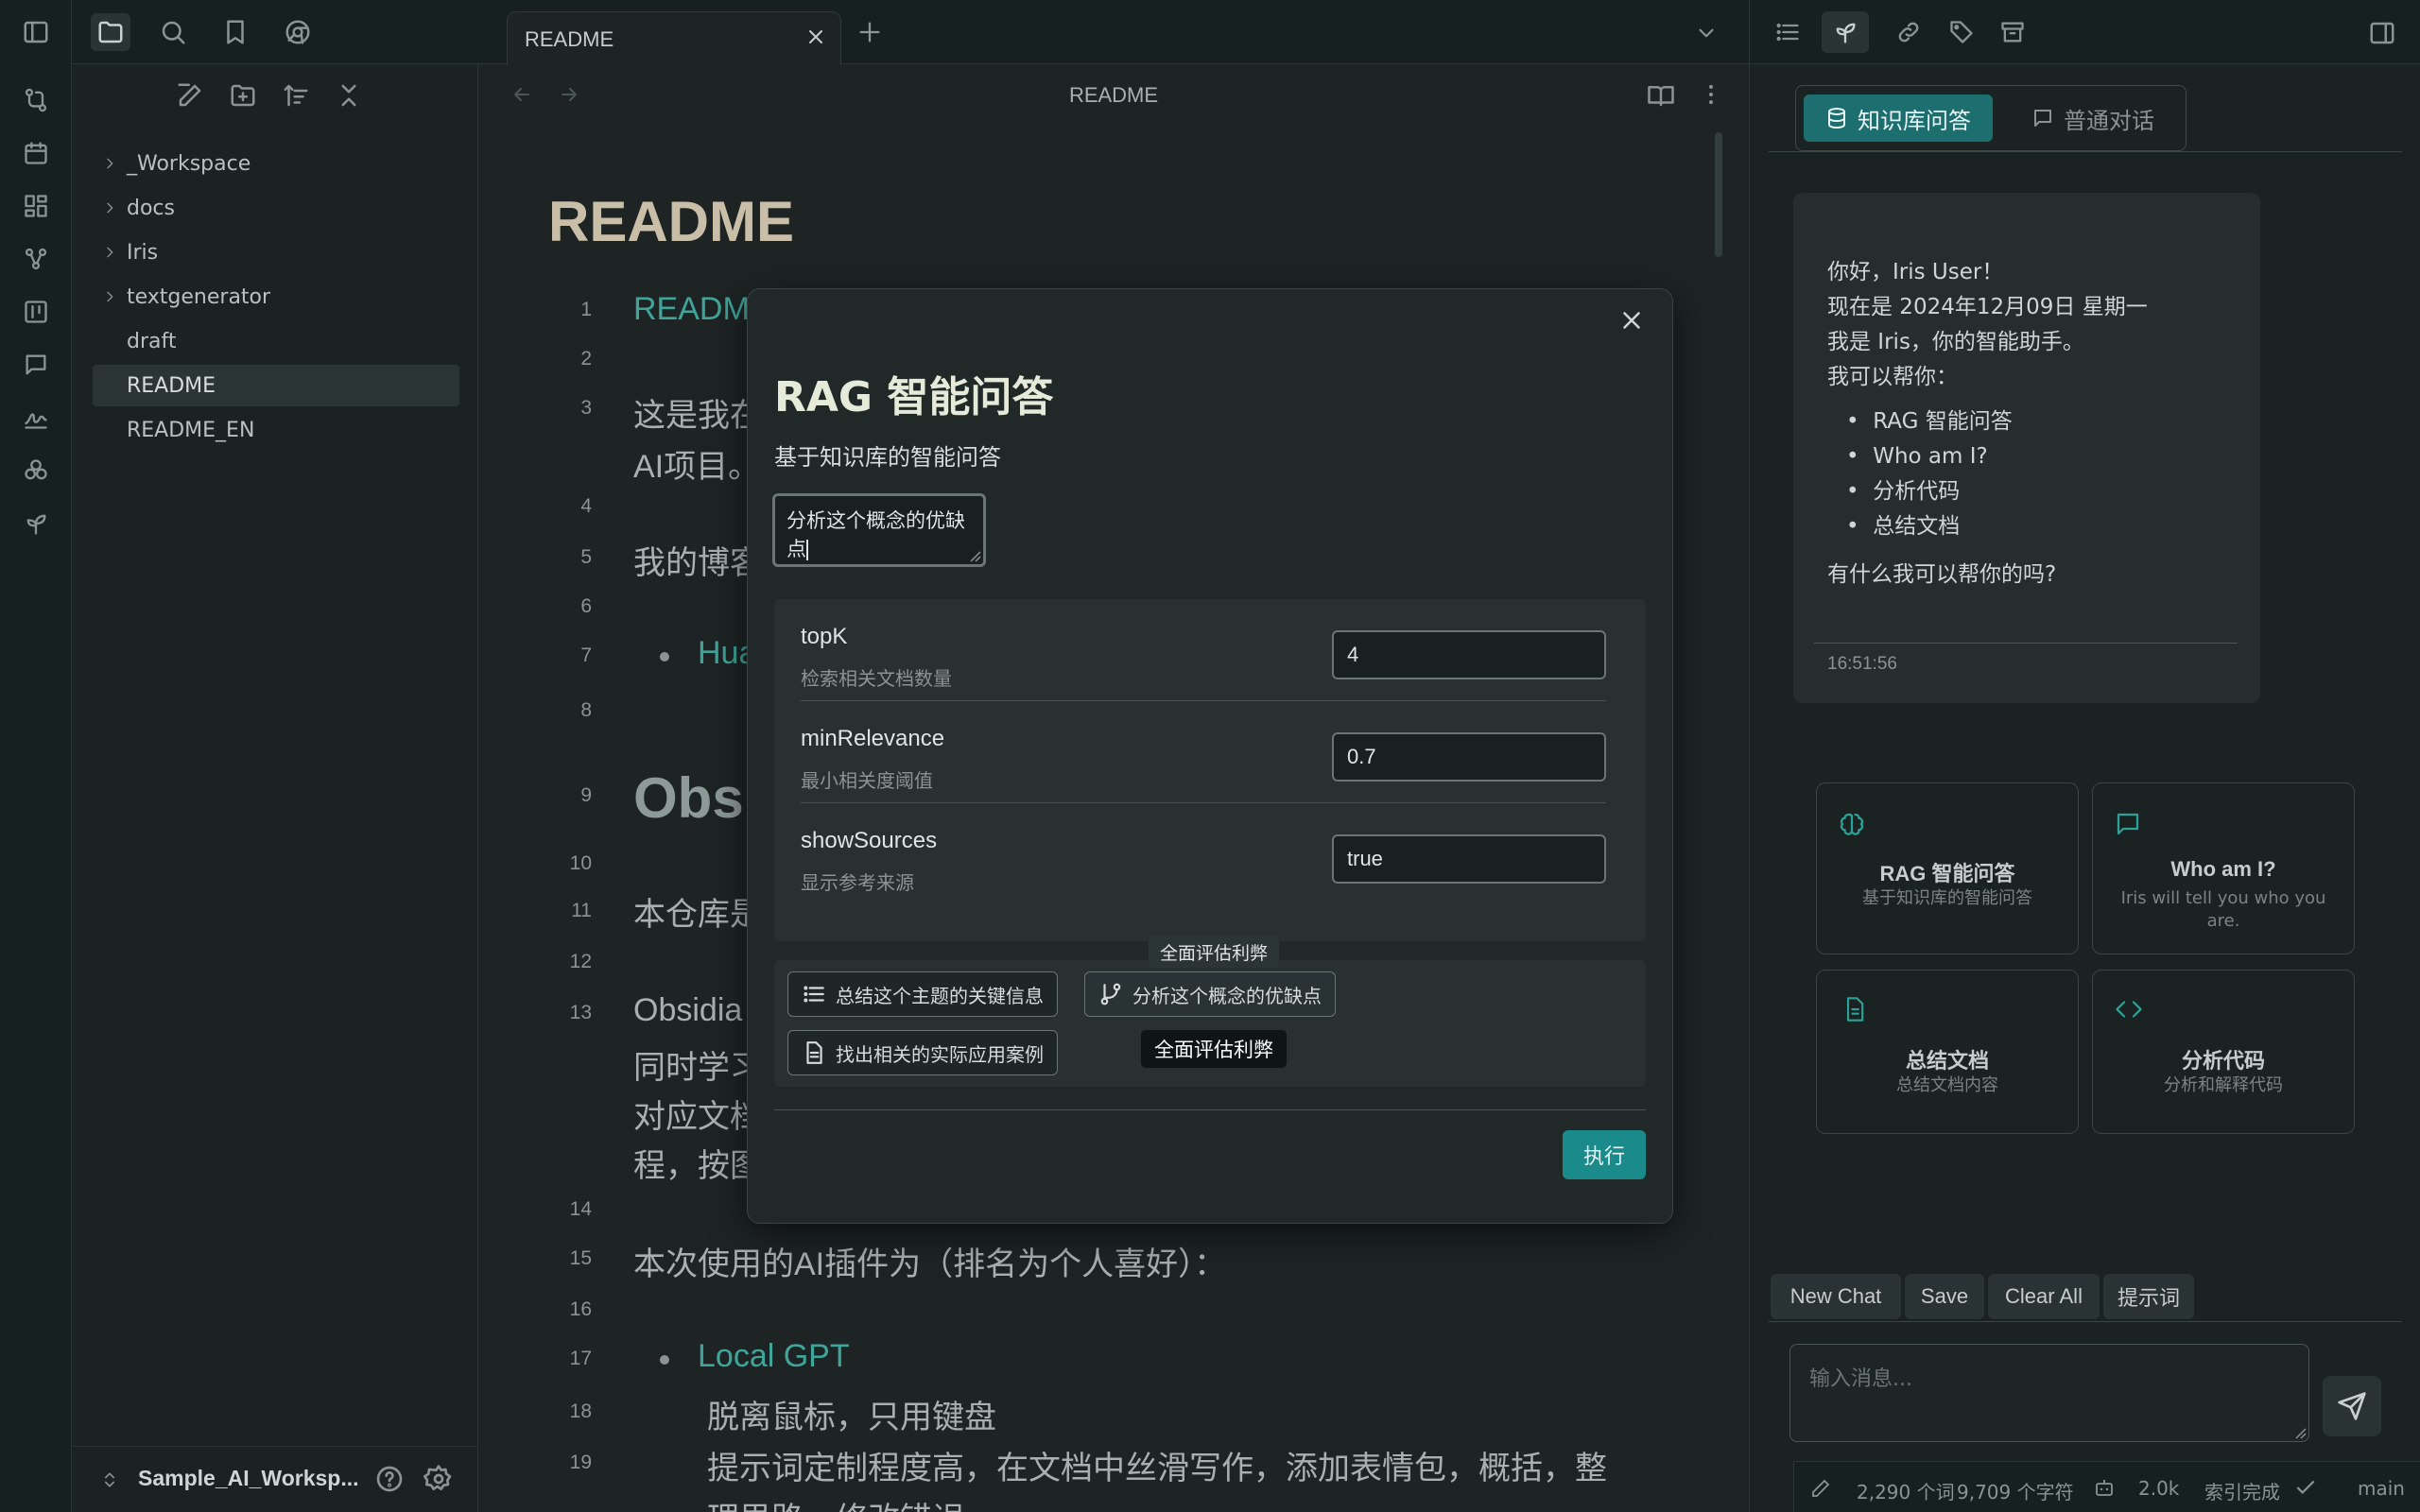 The image size is (2420, 1512). What do you see at coordinates (2305, 1487) in the screenshot?
I see `check-icon` at bounding box center [2305, 1487].